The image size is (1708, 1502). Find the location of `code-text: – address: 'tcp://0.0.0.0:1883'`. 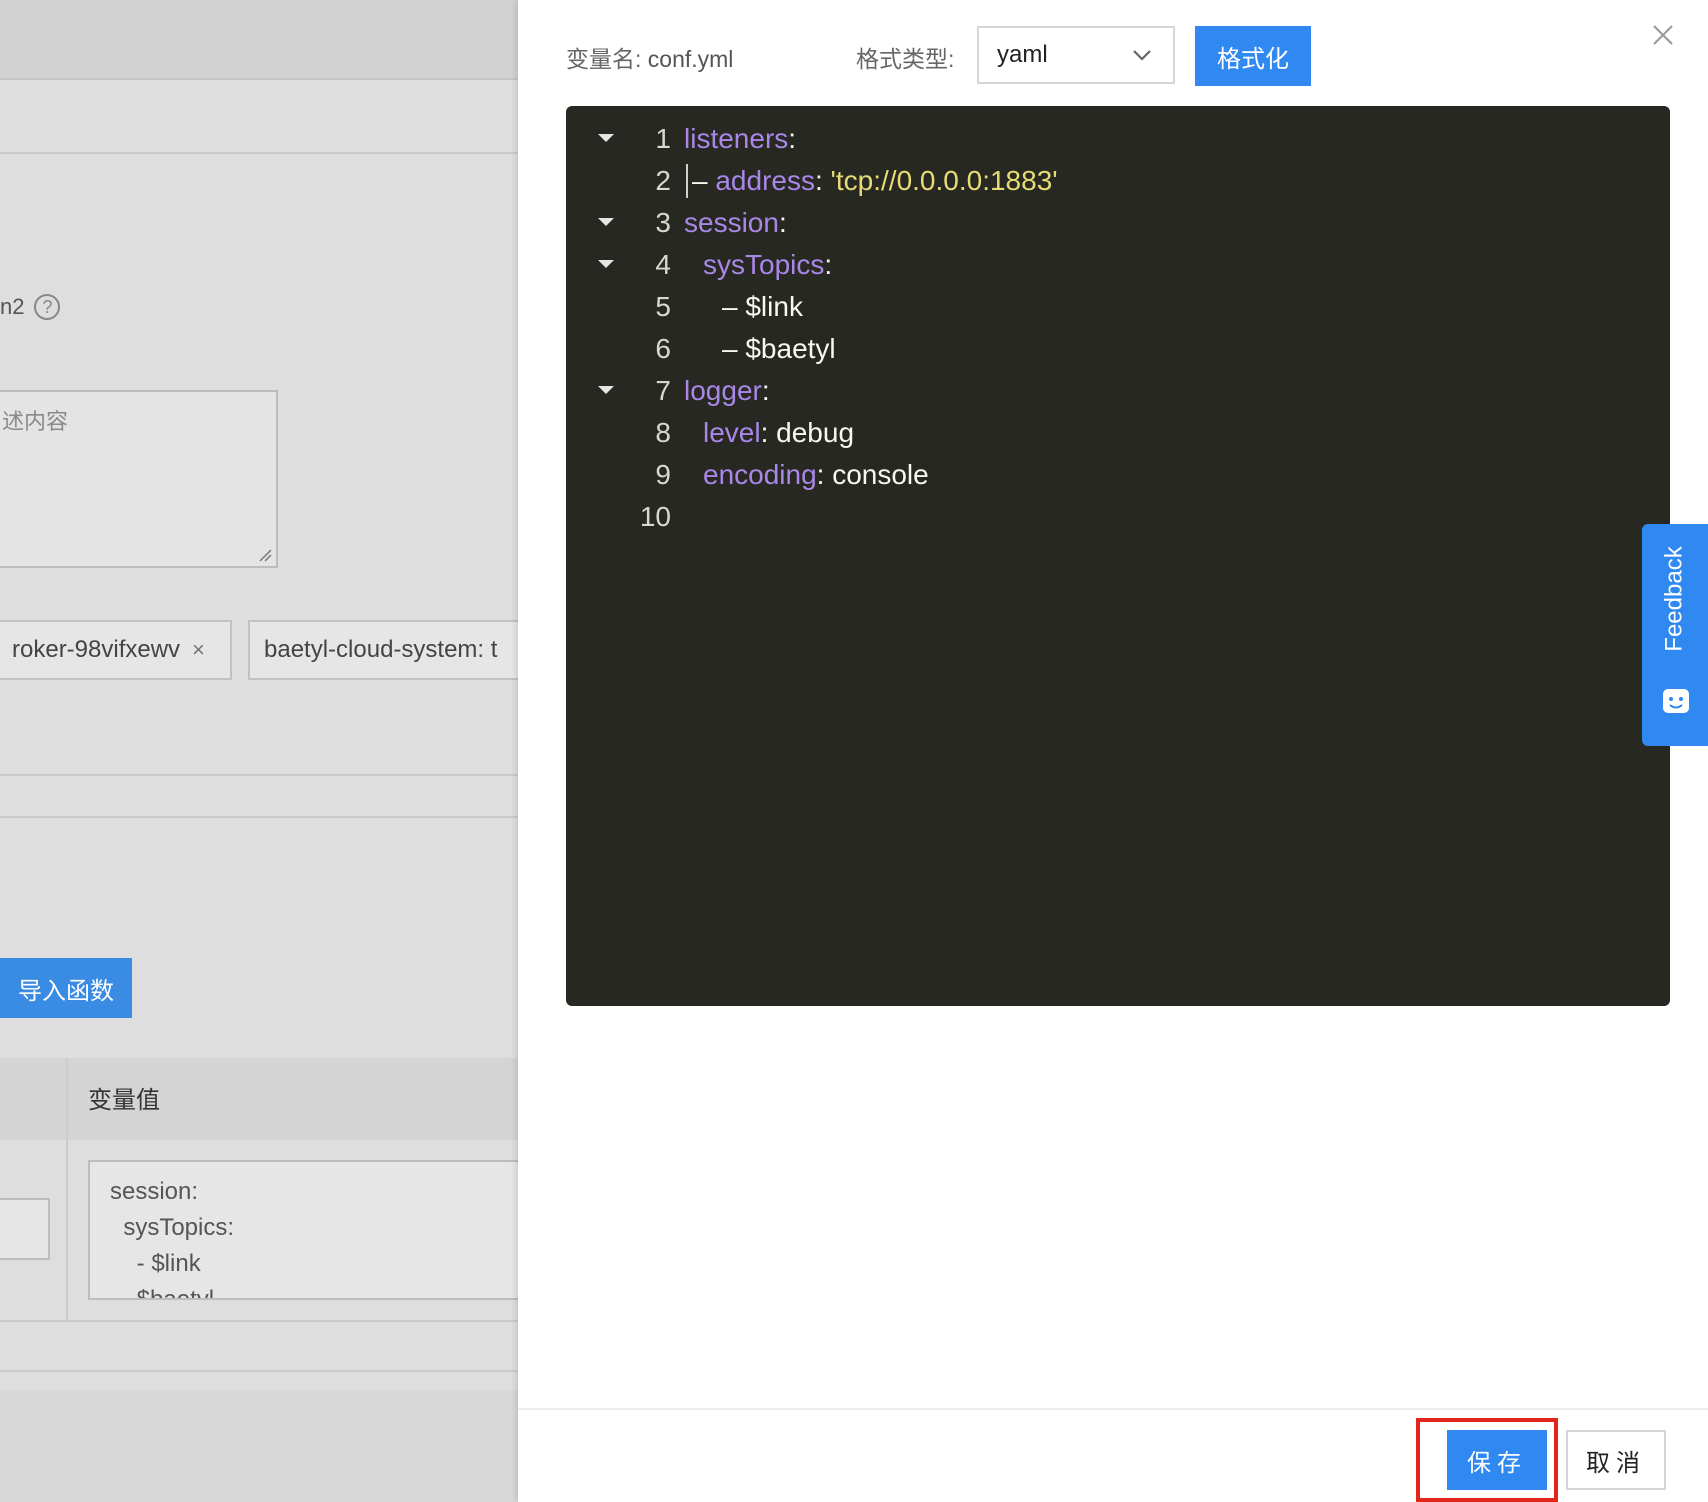

code-text: – address: 'tcp://0.0.0.0:1883' is located at coordinates (871, 181).